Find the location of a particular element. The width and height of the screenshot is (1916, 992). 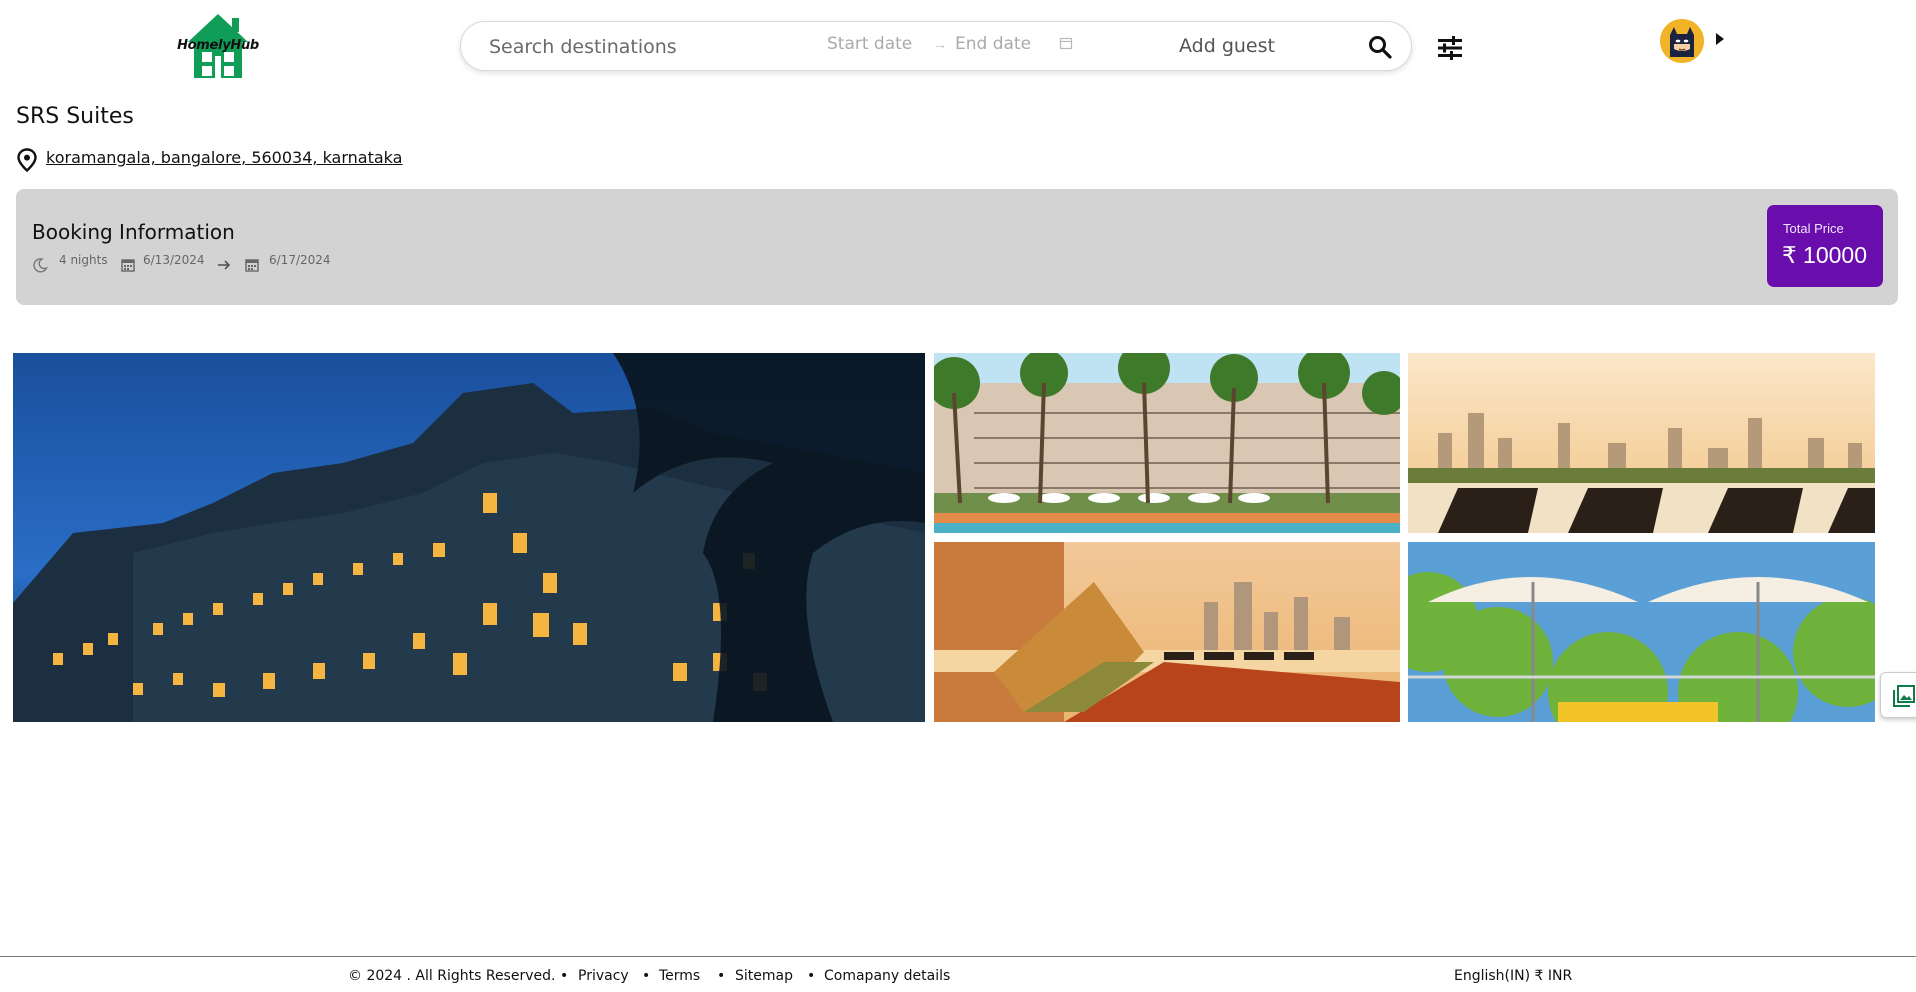

check-in-date: 6/13/2024 is located at coordinates (174, 260).